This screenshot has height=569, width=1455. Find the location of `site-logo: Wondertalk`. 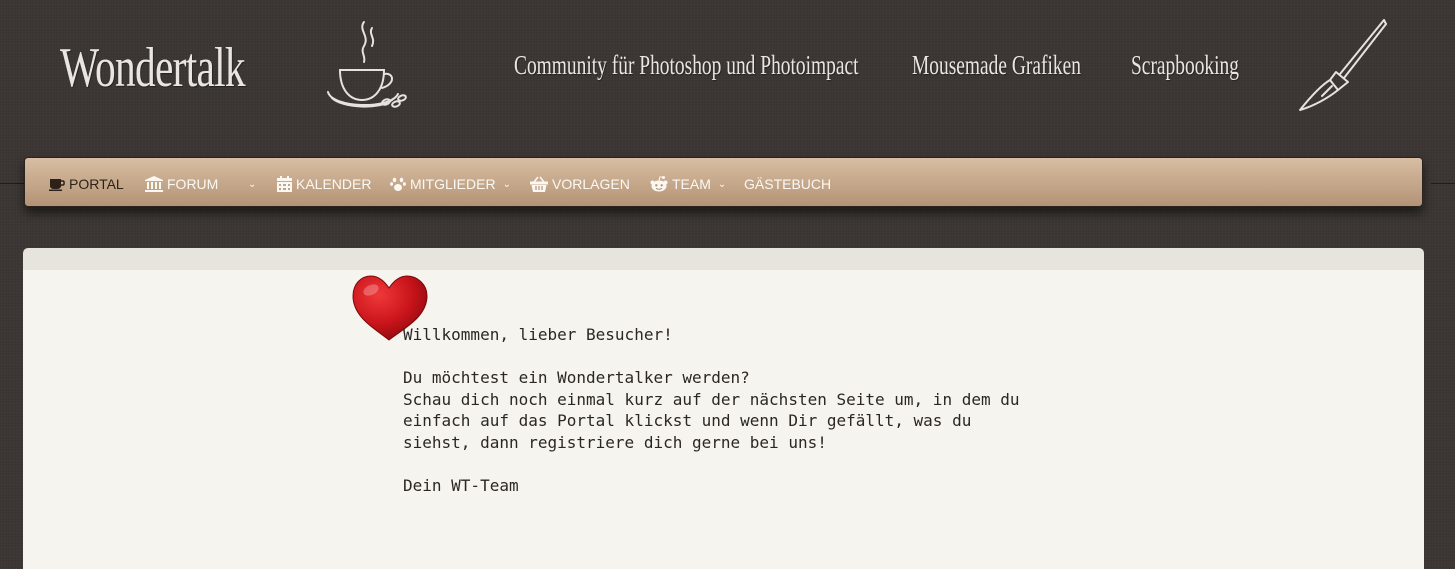

site-logo: Wondertalk is located at coordinates (153, 68).